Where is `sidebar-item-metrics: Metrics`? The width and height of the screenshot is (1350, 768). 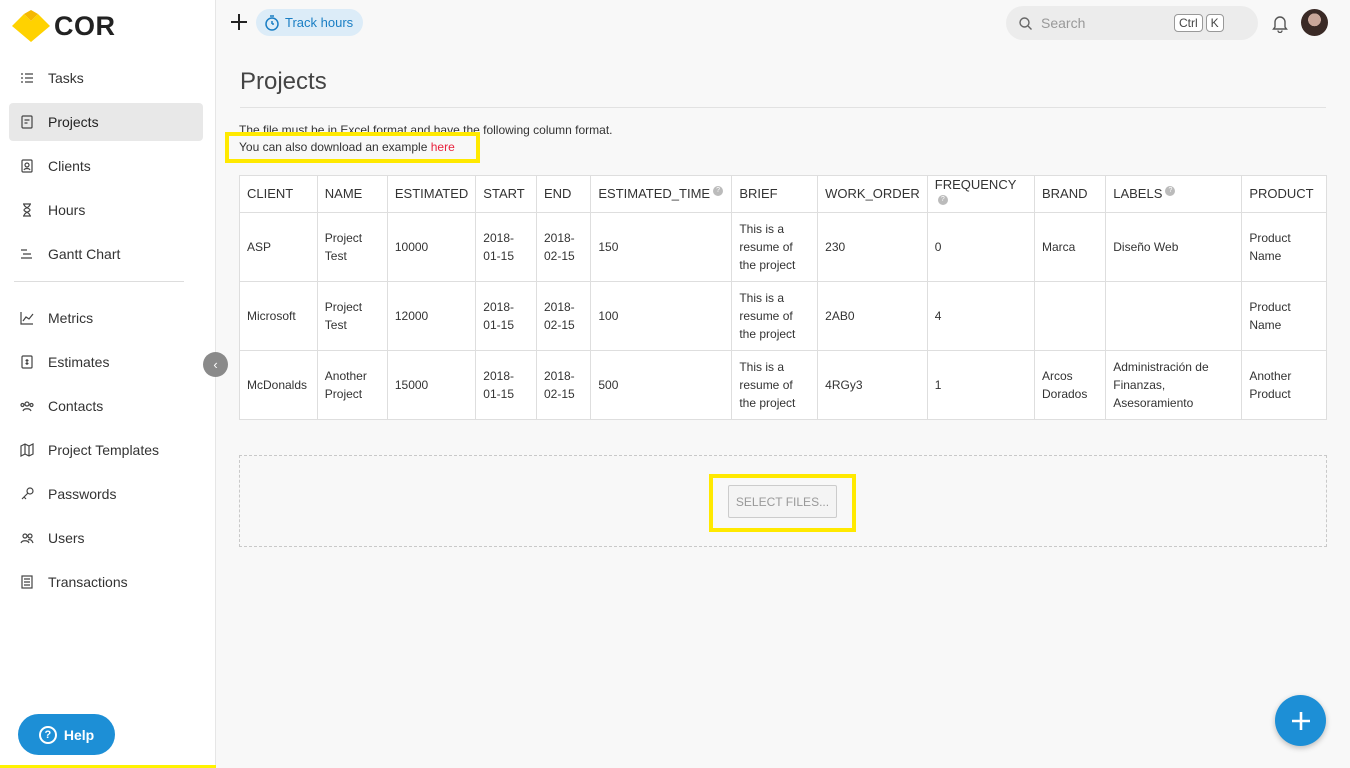
sidebar-item-metrics: Metrics is located at coordinates (106, 318).